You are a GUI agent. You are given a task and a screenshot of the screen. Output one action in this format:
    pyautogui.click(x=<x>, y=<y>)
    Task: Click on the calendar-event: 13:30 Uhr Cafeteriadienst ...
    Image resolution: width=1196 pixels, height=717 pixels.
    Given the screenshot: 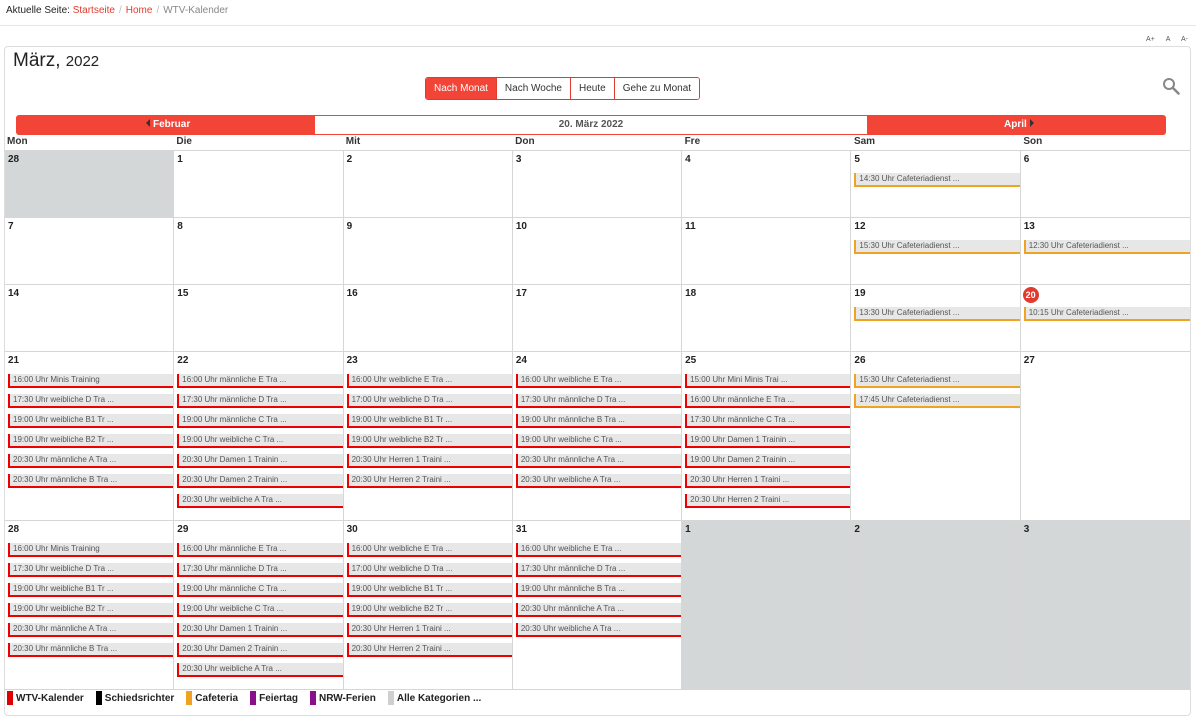 What is the action you would take?
    pyautogui.click(x=937, y=314)
    